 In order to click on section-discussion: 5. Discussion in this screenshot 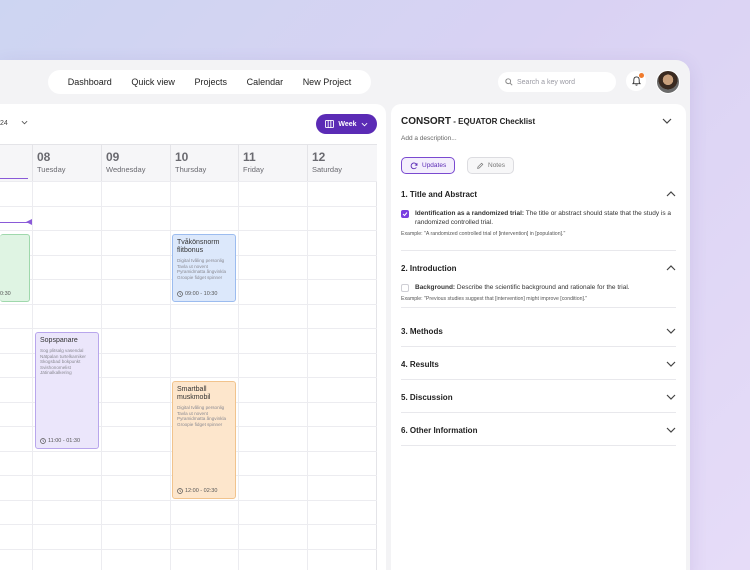, I will do `click(538, 401)`.